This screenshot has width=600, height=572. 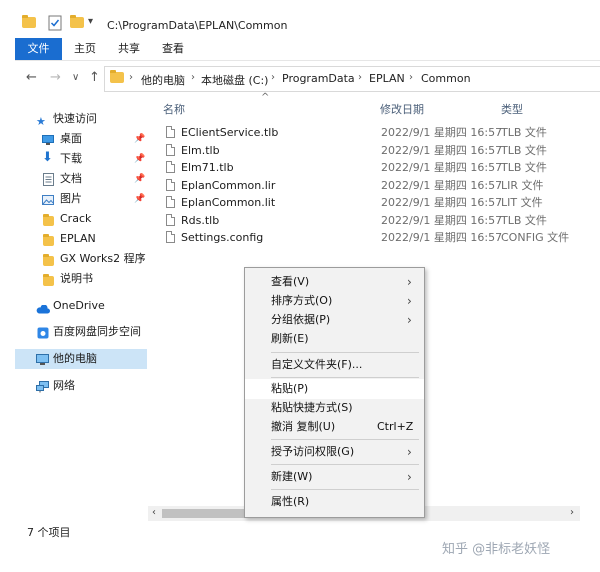 I want to click on breadcrumb-eplan: EPLAN, so click(x=387, y=78).